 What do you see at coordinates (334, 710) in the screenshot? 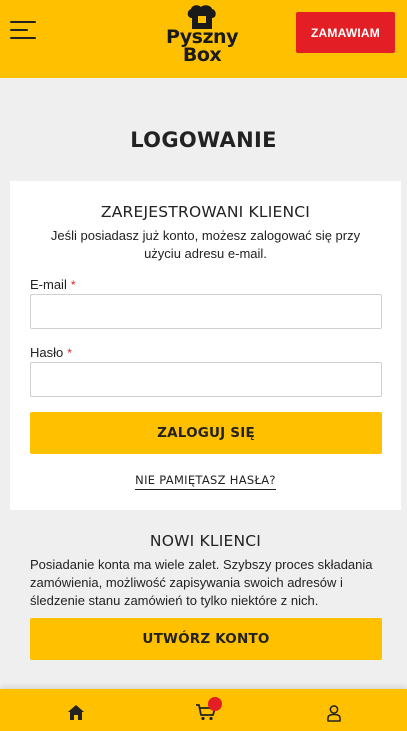
I see `user-icon` at bounding box center [334, 710].